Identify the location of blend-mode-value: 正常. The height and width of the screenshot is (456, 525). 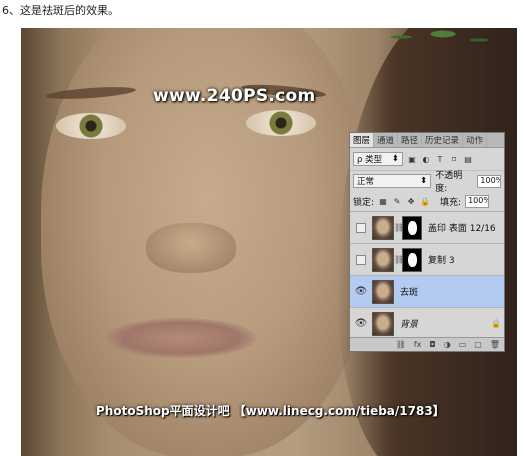
(366, 182).